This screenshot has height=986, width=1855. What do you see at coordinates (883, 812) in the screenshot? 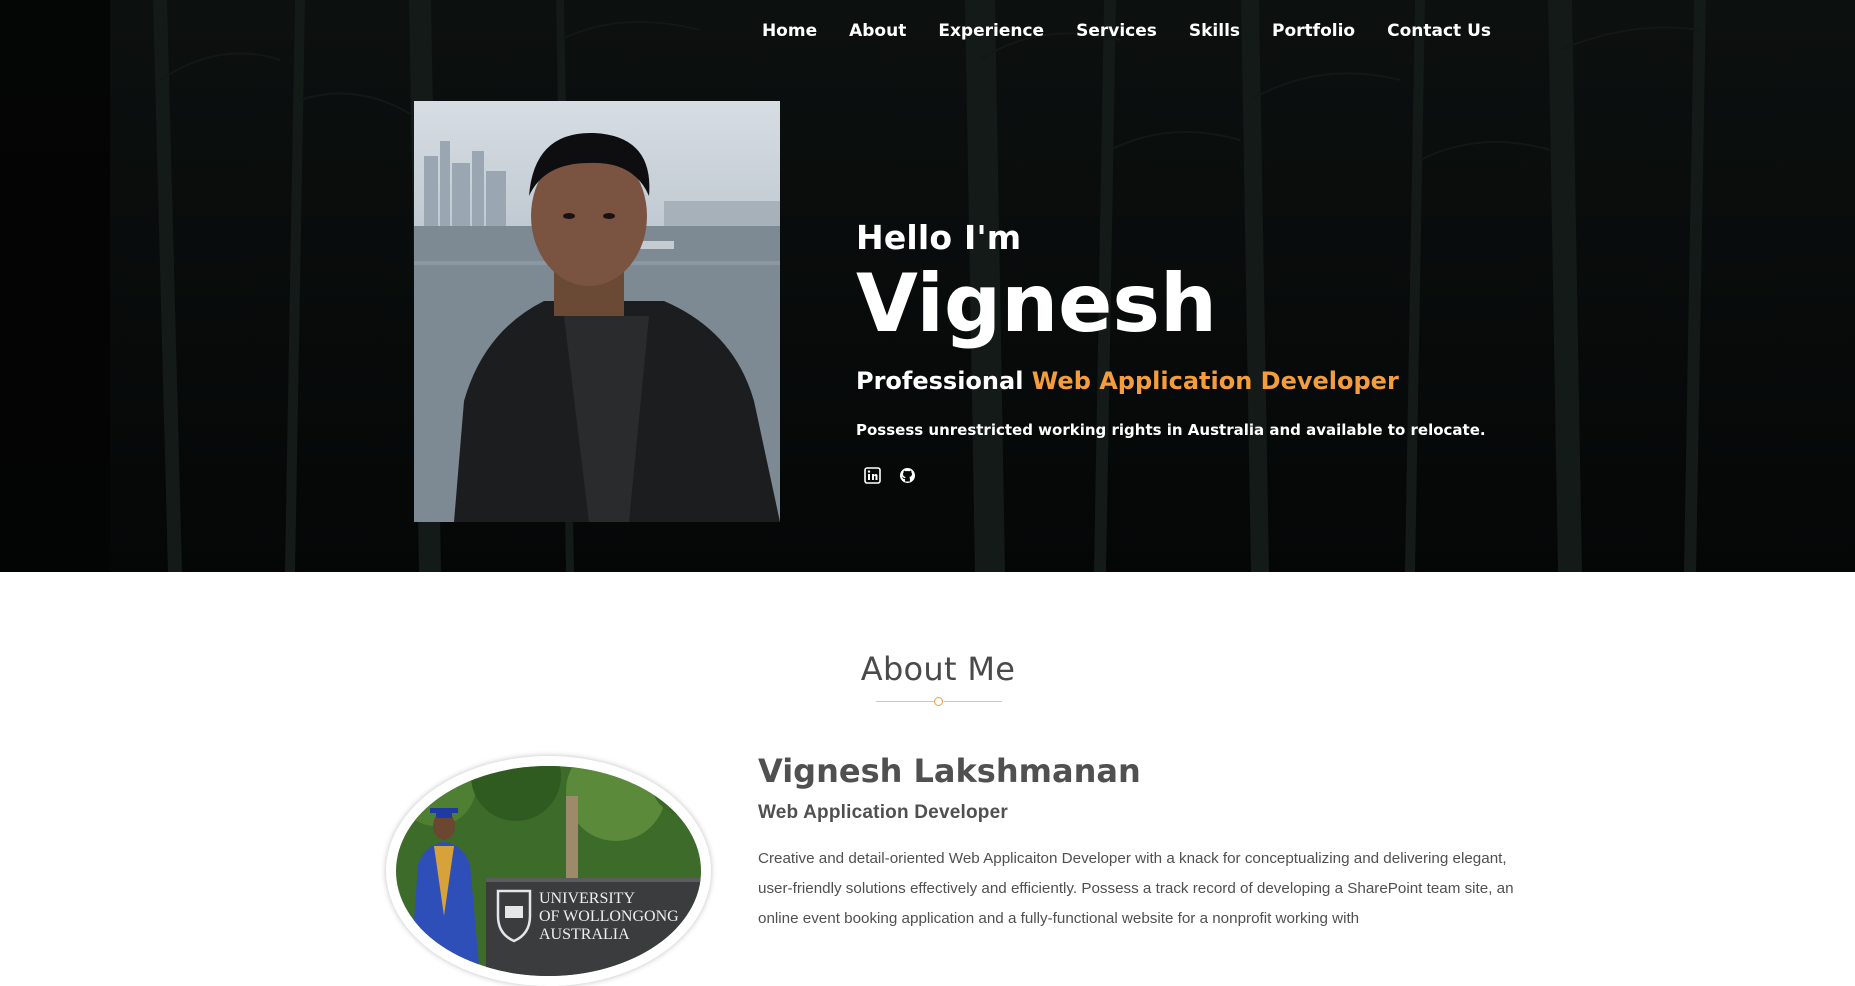
I see `about-role: Web Application Developer` at bounding box center [883, 812].